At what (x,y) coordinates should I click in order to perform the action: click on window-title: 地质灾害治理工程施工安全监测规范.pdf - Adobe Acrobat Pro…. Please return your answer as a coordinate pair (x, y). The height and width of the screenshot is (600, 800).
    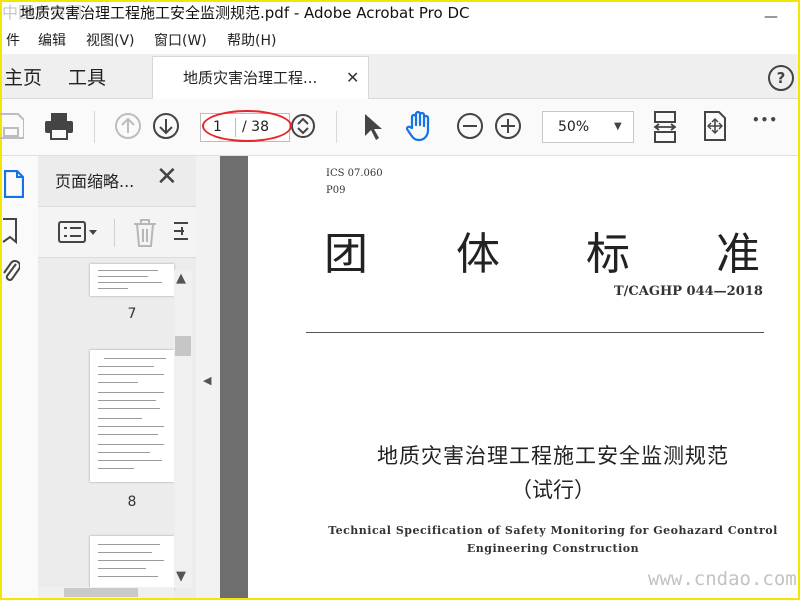
    Looking at the image, I should click on (245, 13).